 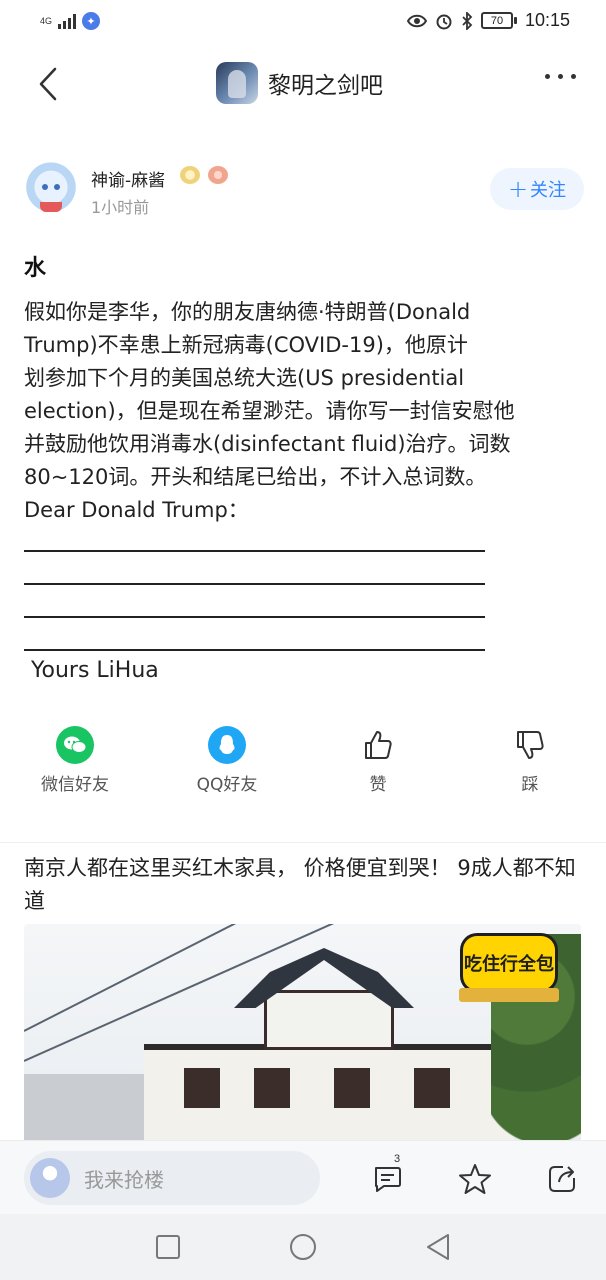 What do you see at coordinates (397, 1159) in the screenshot?
I see `comment-count: 3` at bounding box center [397, 1159].